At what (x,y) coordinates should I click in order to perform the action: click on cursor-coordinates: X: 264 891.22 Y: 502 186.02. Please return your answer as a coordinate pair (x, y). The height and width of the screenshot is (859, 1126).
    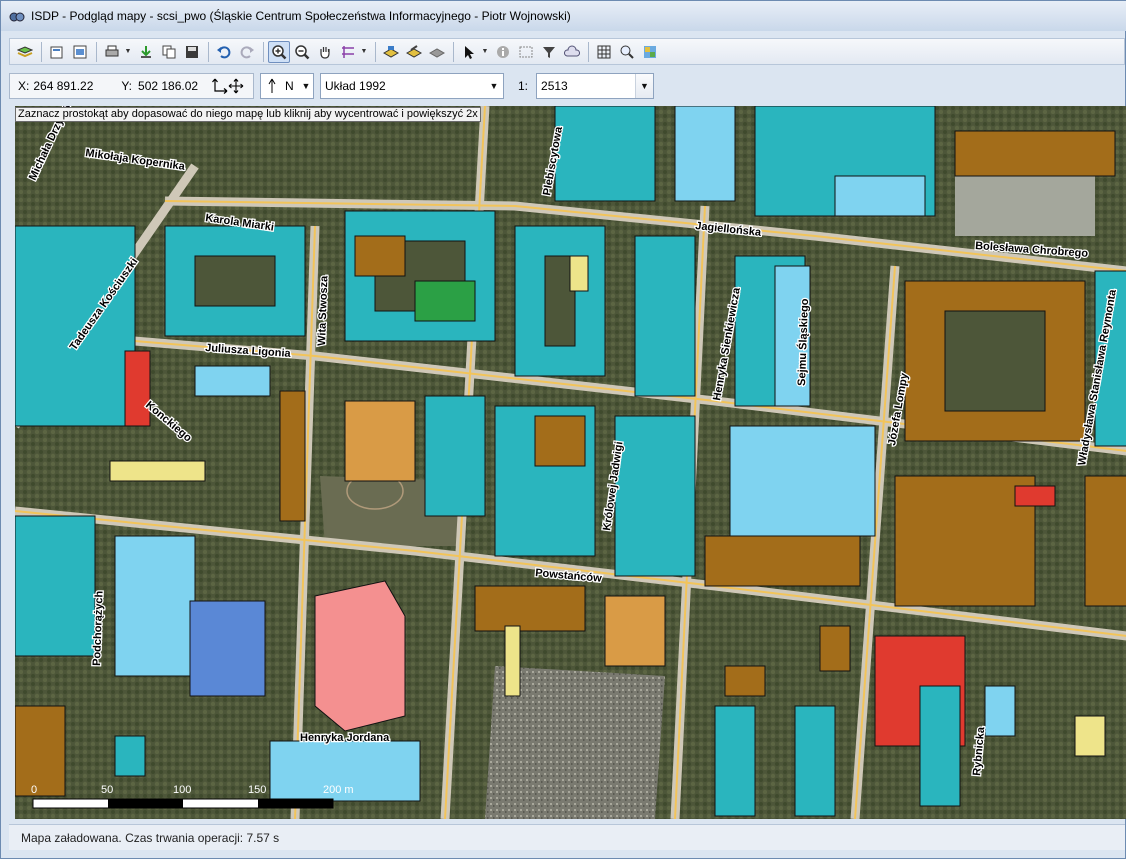
    Looking at the image, I should click on (131, 86).